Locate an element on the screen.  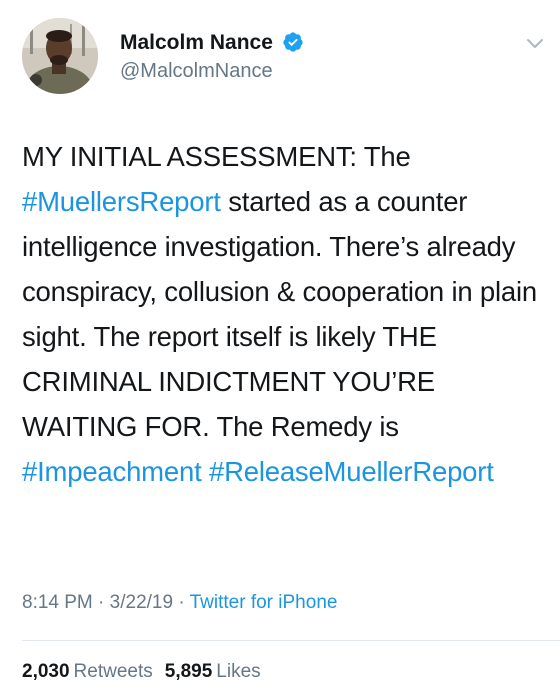
tweet-stats: 2,030 Retweets 5,895 Likes is located at coordinates (147, 672).